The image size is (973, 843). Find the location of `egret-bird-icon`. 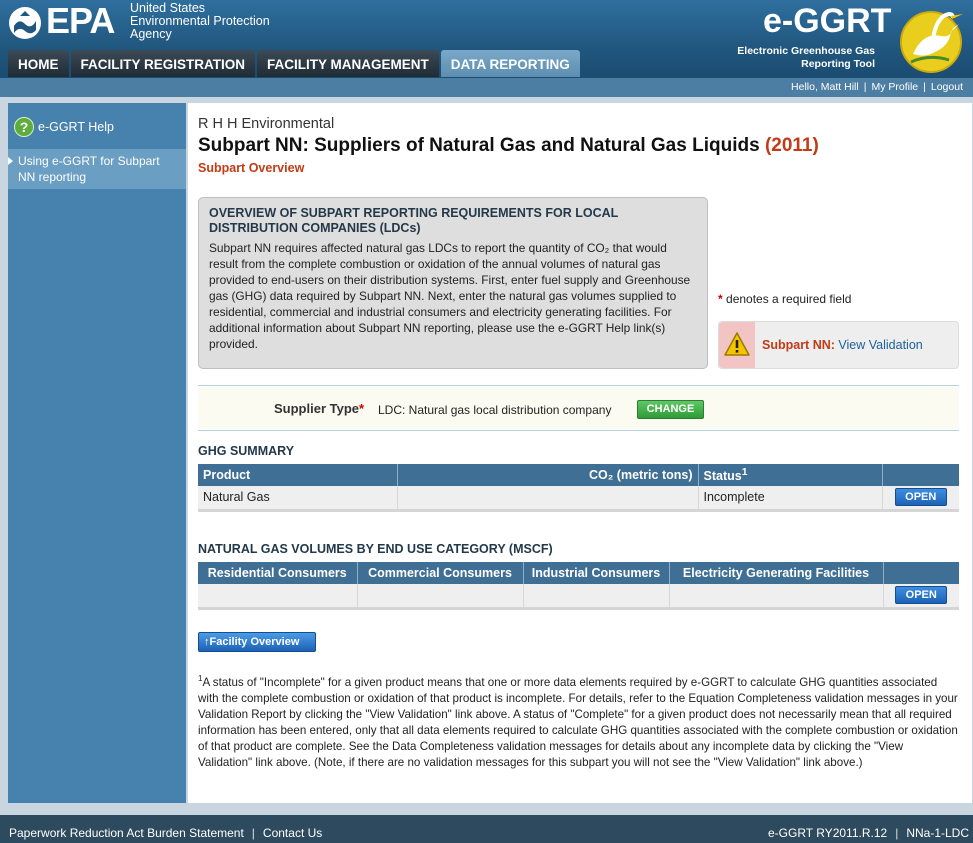

egret-bird-icon is located at coordinates (931, 42).